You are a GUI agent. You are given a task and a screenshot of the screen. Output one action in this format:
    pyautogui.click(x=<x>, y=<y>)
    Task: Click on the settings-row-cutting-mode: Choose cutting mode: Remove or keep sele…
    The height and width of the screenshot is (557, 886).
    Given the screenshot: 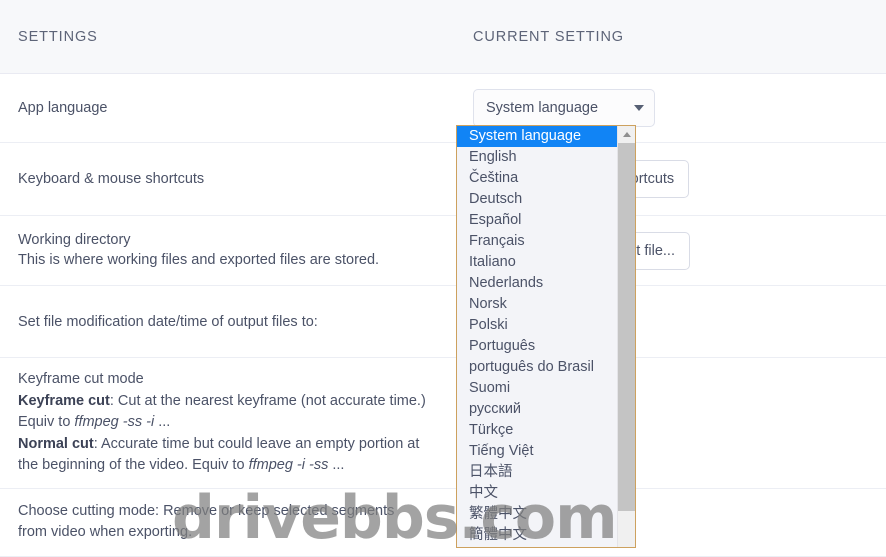 What is the action you would take?
    pyautogui.click(x=443, y=522)
    